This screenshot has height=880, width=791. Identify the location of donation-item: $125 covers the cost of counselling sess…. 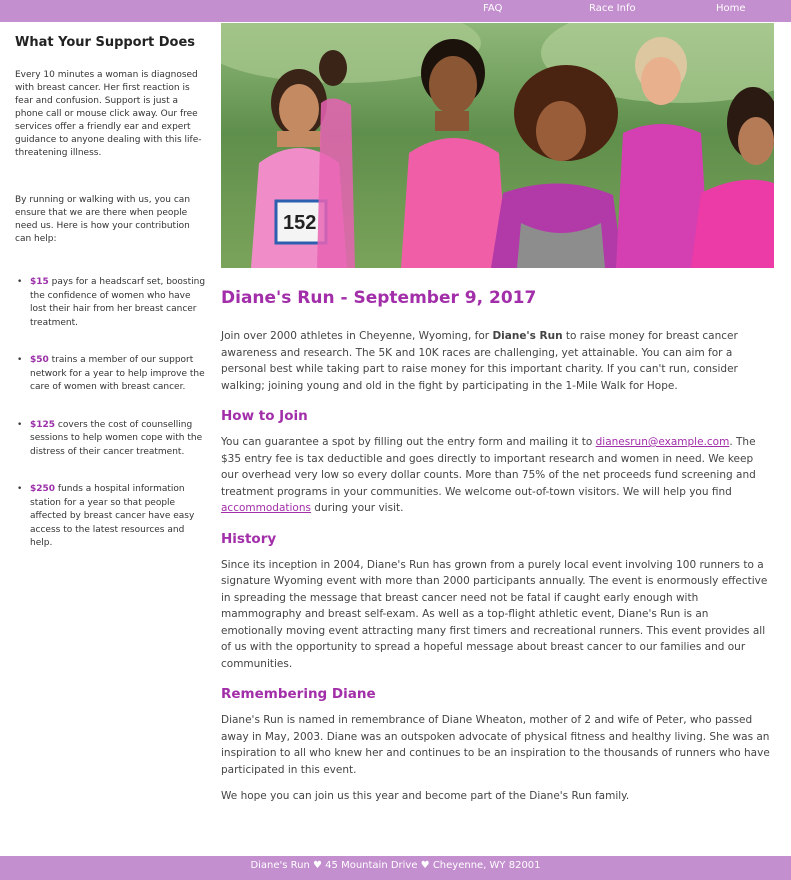
(111, 439).